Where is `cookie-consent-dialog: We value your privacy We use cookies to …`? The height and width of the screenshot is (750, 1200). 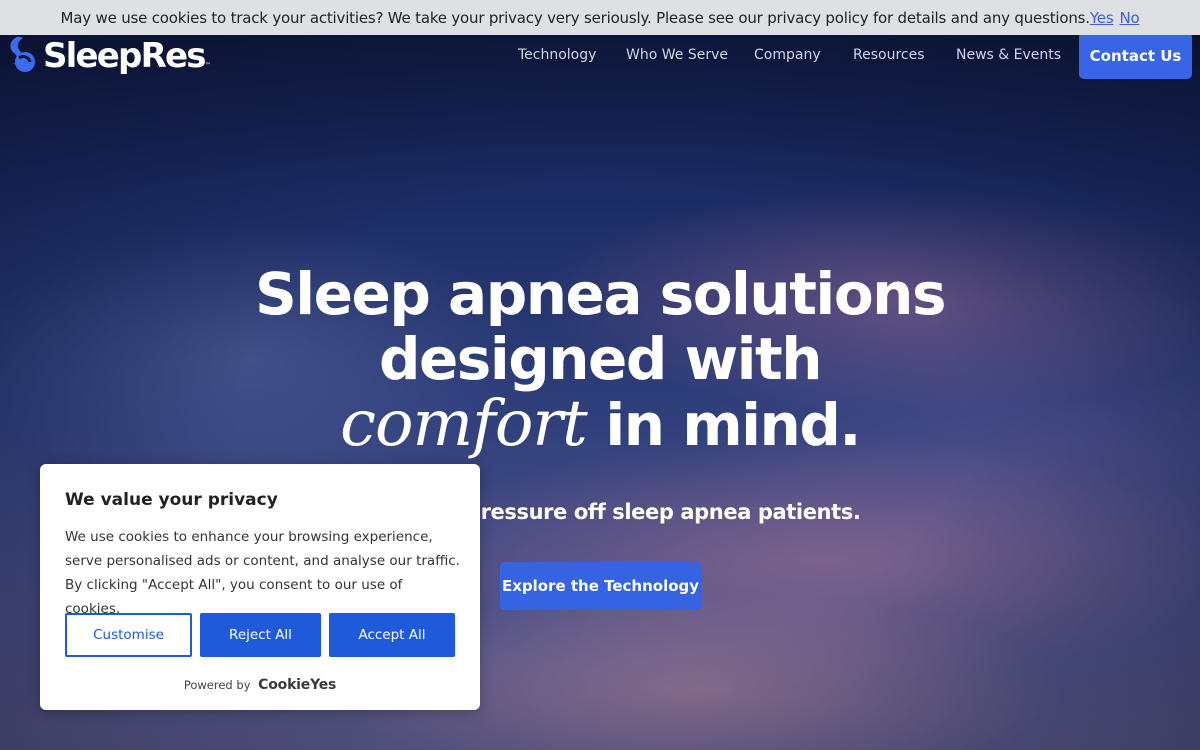 cookie-consent-dialog: We value your privacy We use cookies to … is located at coordinates (260, 587).